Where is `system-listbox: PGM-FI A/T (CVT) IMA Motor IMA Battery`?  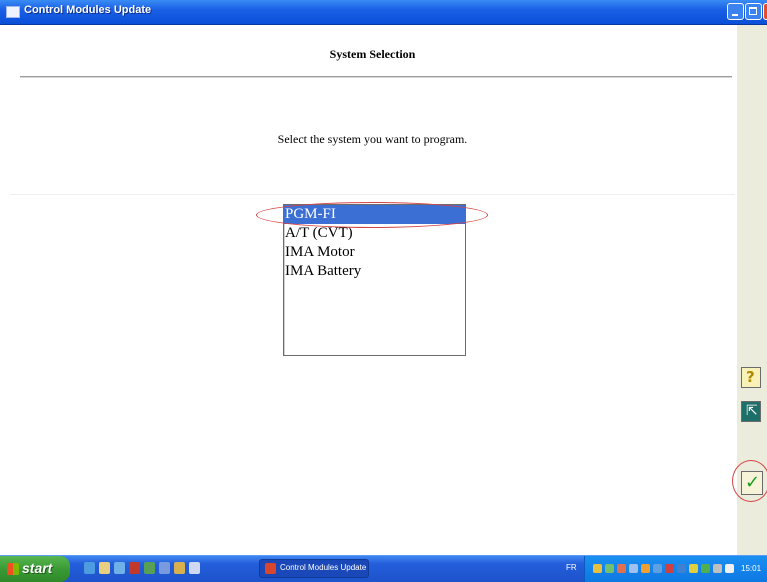
system-listbox: PGM-FI A/T (CVT) IMA Motor IMA Battery is located at coordinates (374, 280).